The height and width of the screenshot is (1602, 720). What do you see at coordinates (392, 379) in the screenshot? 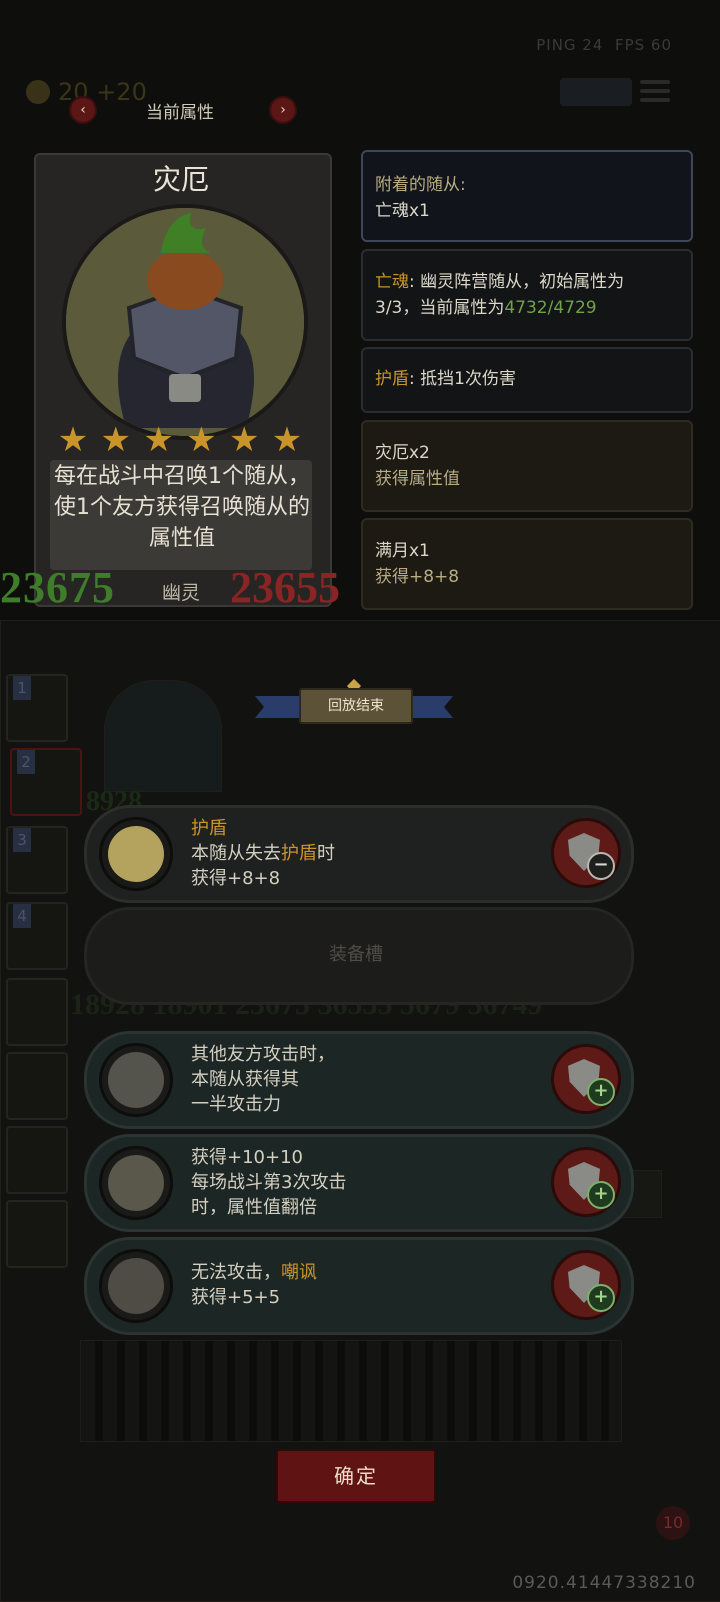
I see `shield-keyword: 护盾` at bounding box center [392, 379].